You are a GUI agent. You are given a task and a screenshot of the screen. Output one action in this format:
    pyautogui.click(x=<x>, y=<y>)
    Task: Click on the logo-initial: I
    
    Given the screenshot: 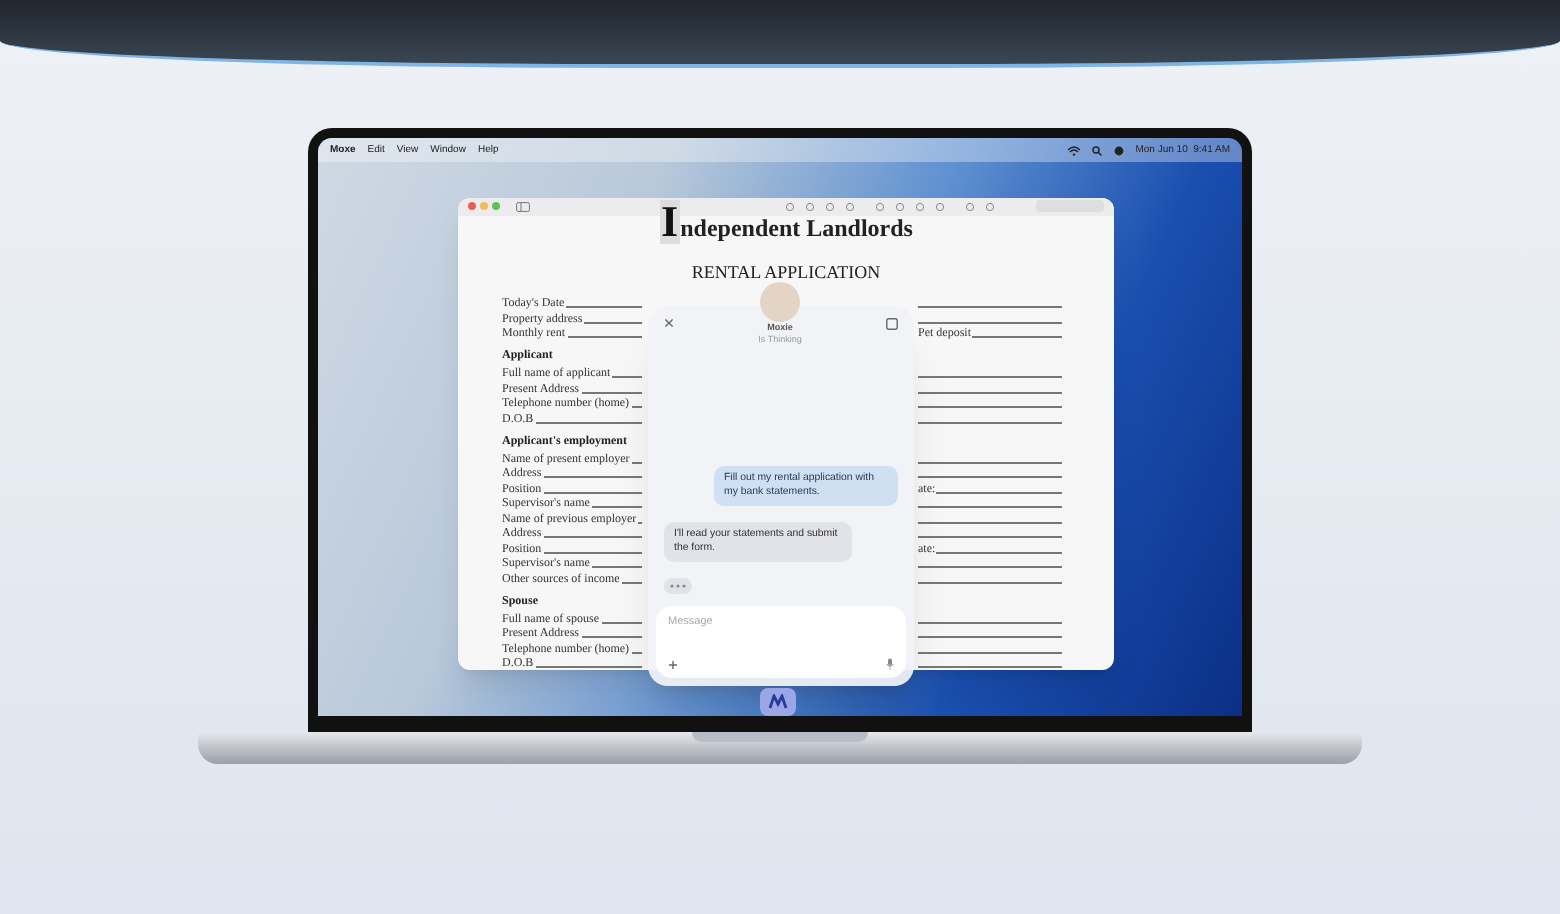 What is the action you would take?
    pyautogui.click(x=670, y=221)
    